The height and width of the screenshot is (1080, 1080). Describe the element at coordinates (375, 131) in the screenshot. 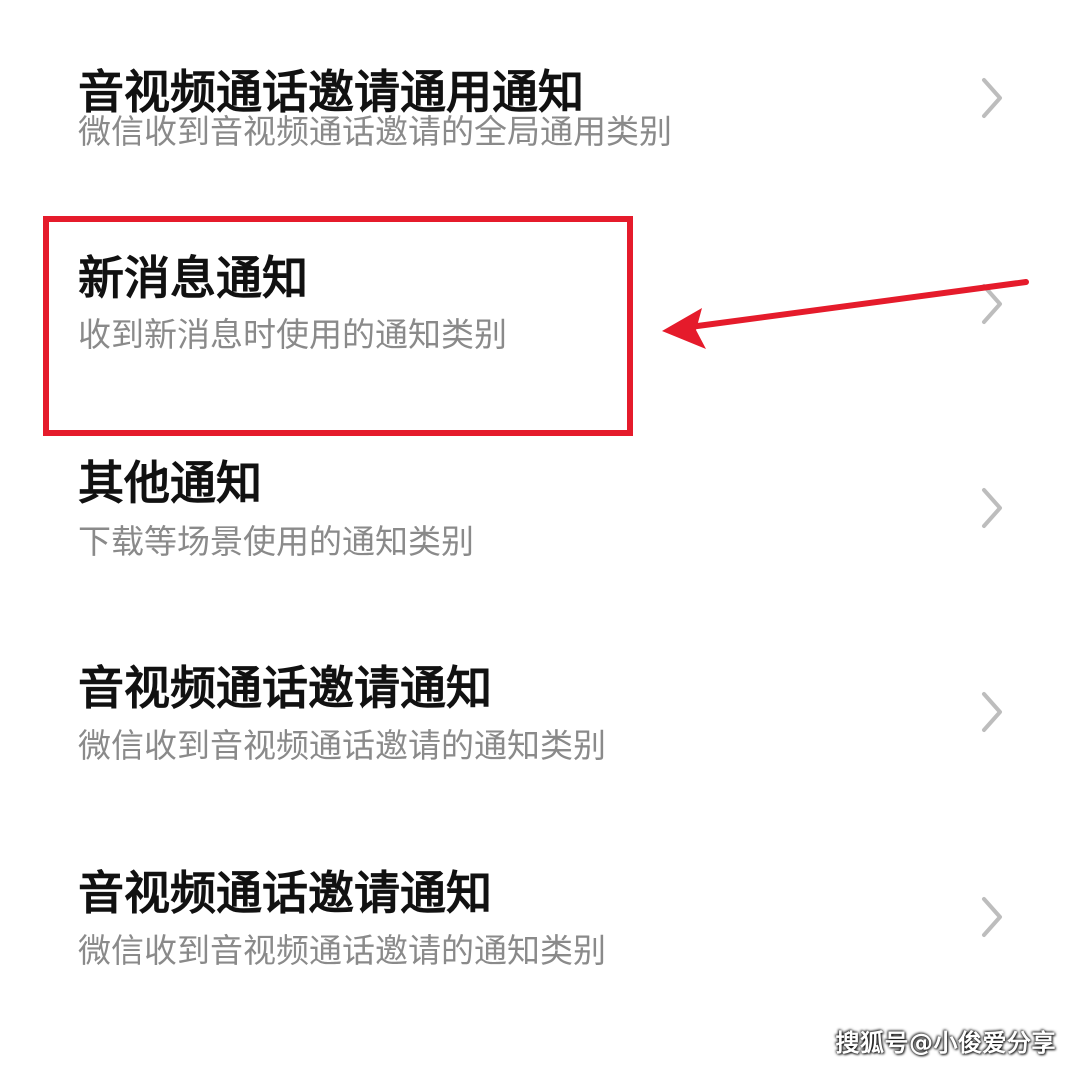

I see `item-subtitle: 微信收到音视频通话邀请的全局通用类别` at that location.